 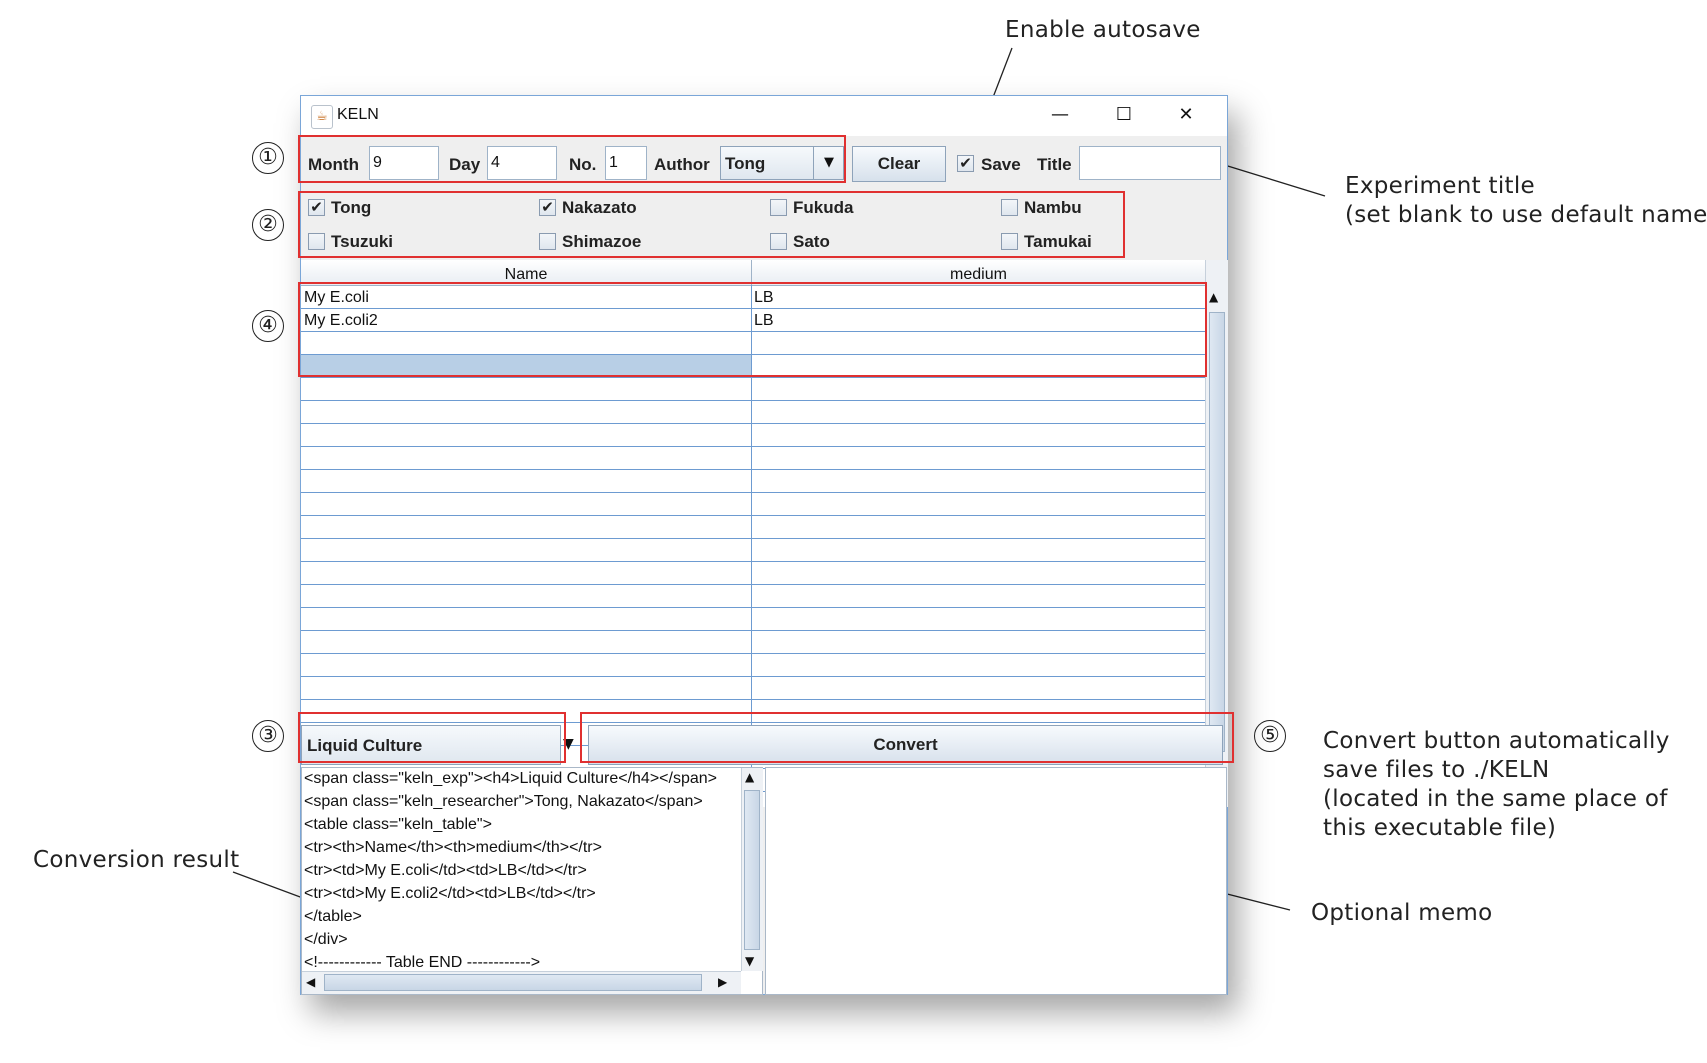 What do you see at coordinates (1001, 164) in the screenshot?
I see `save-label: Save` at bounding box center [1001, 164].